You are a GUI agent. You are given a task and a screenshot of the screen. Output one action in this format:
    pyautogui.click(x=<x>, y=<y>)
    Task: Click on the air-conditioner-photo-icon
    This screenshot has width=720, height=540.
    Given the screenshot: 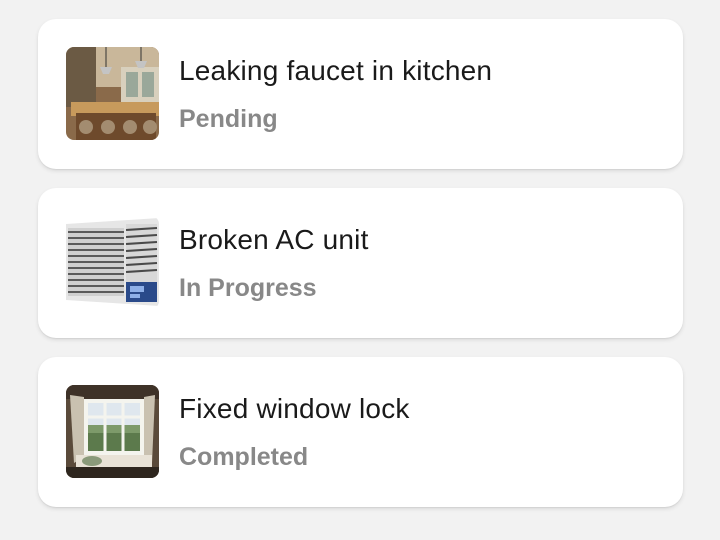 What is the action you would take?
    pyautogui.click(x=112, y=262)
    